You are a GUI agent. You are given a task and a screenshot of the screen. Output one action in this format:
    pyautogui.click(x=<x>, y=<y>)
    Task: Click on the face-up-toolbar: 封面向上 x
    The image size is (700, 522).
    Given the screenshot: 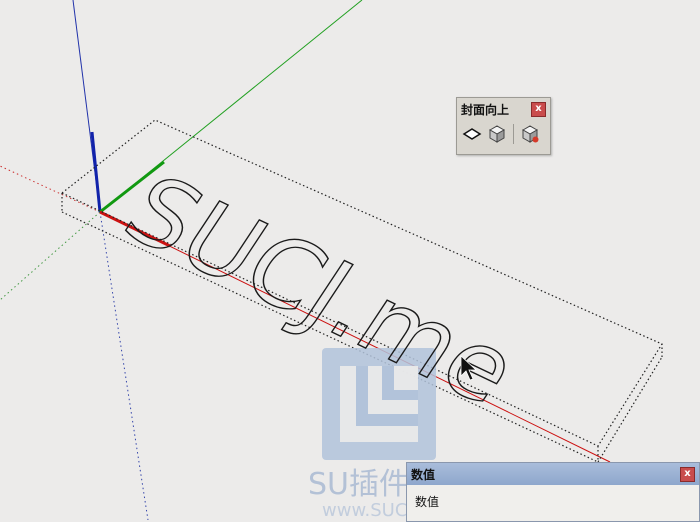 What is the action you would take?
    pyautogui.click(x=503, y=126)
    